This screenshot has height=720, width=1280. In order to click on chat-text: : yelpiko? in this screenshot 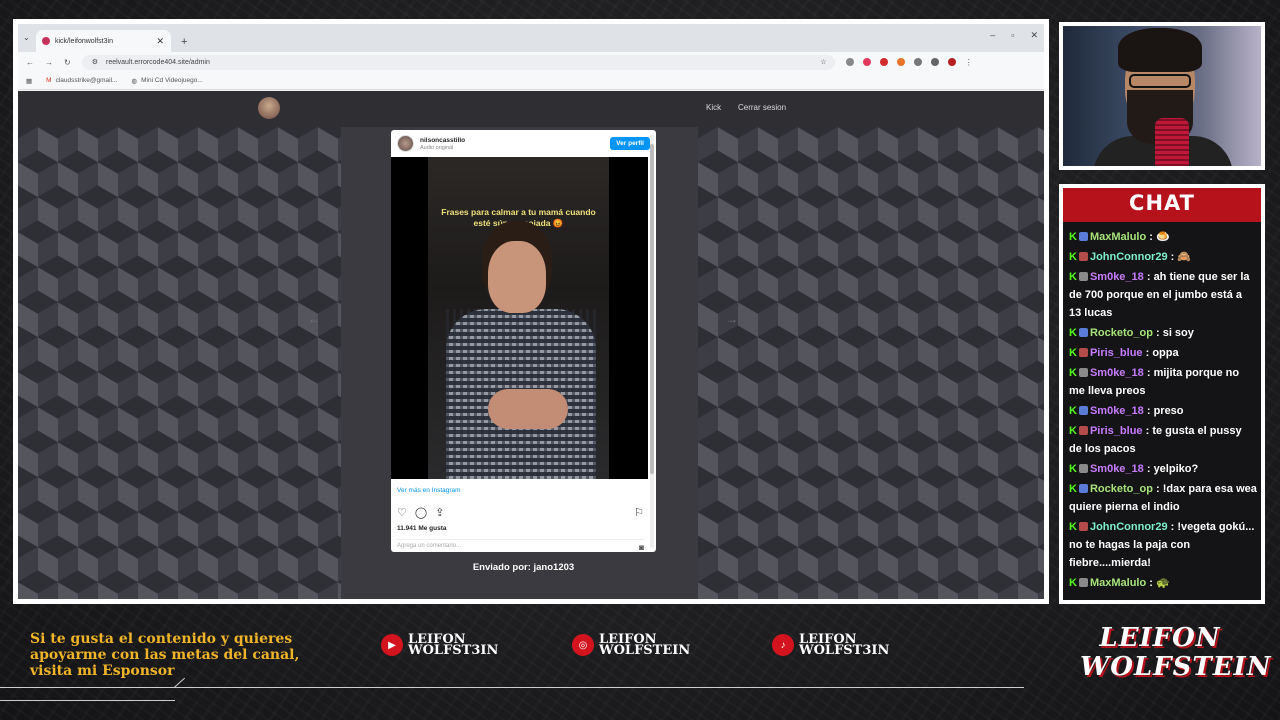, I will do `click(1172, 469)`.